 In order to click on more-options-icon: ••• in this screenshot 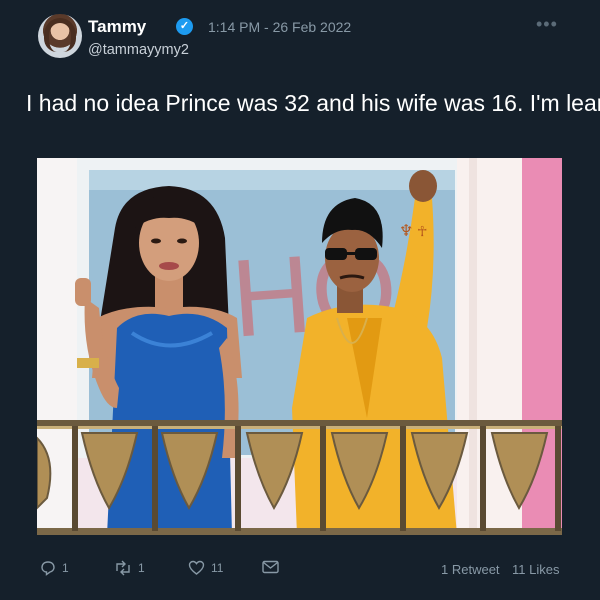, I will do `click(547, 24)`.